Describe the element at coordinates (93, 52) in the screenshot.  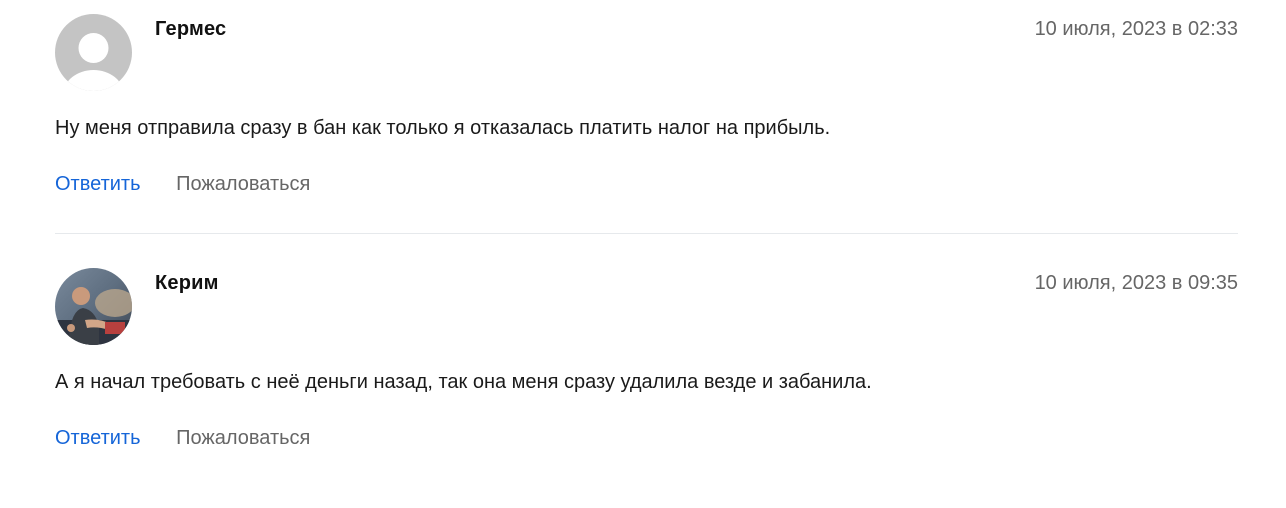
I see `avatar-placeholder-icon` at that location.